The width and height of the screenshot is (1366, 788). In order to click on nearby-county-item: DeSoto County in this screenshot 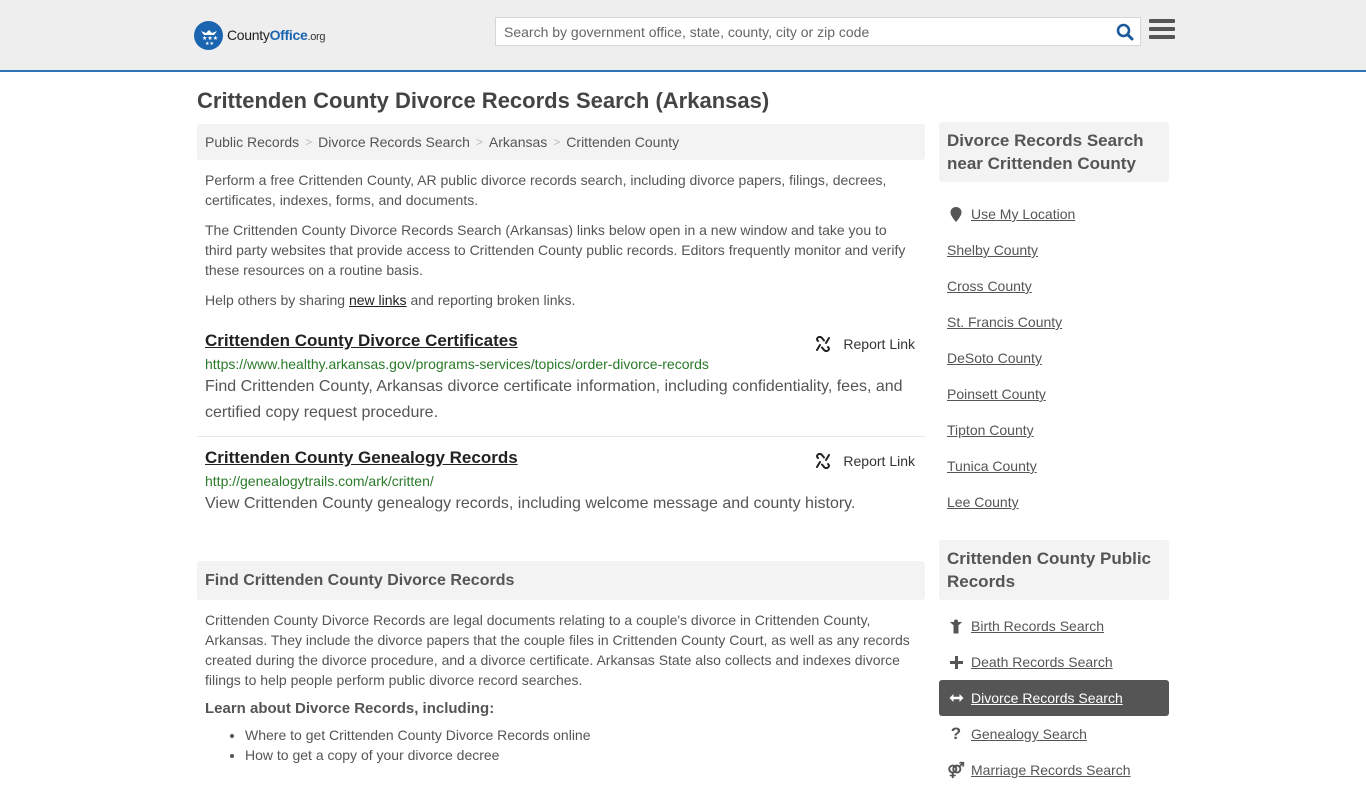, I will do `click(1054, 358)`.